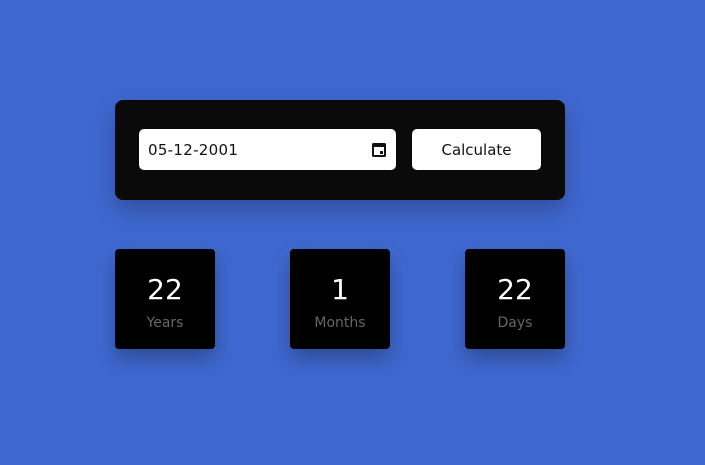  I want to click on date-input-card: 05-12-2001 Calculate, so click(340, 150).